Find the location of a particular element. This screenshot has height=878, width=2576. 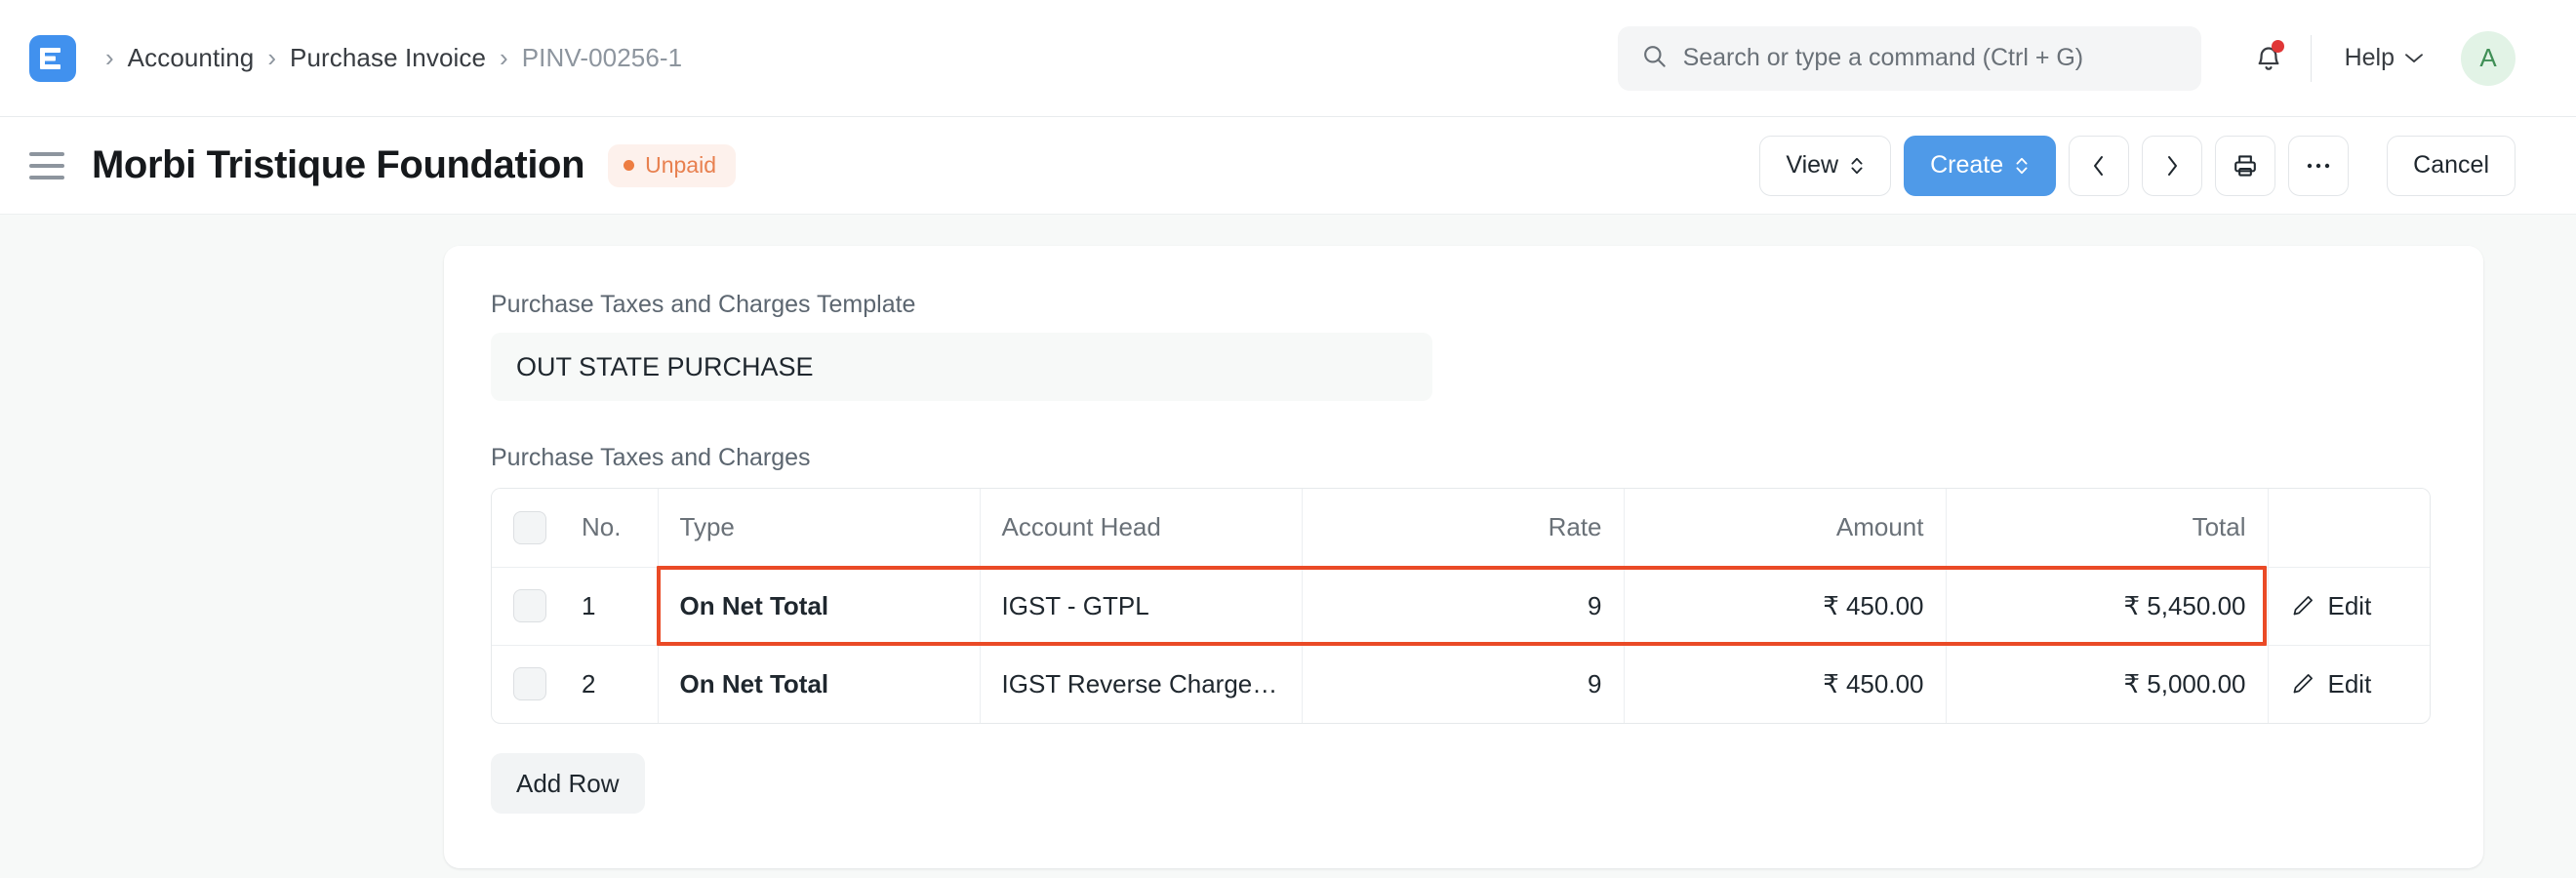

column-header-total: Total is located at coordinates (2107, 528).